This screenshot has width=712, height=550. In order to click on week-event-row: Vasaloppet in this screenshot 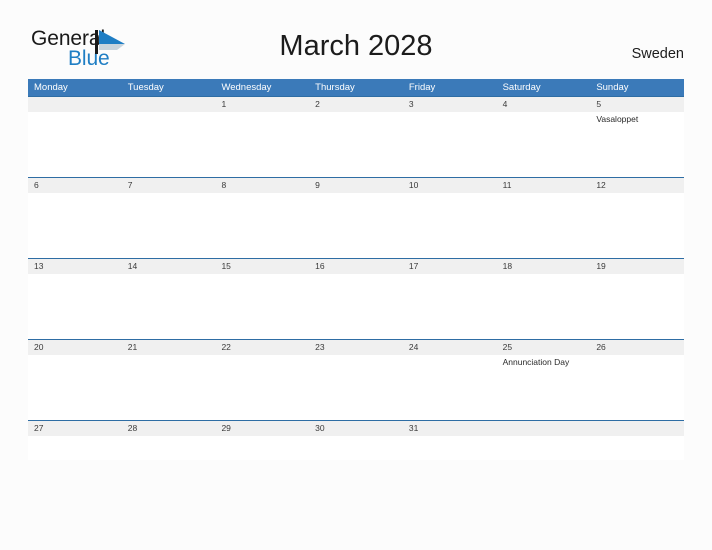, I will do `click(356, 144)`.